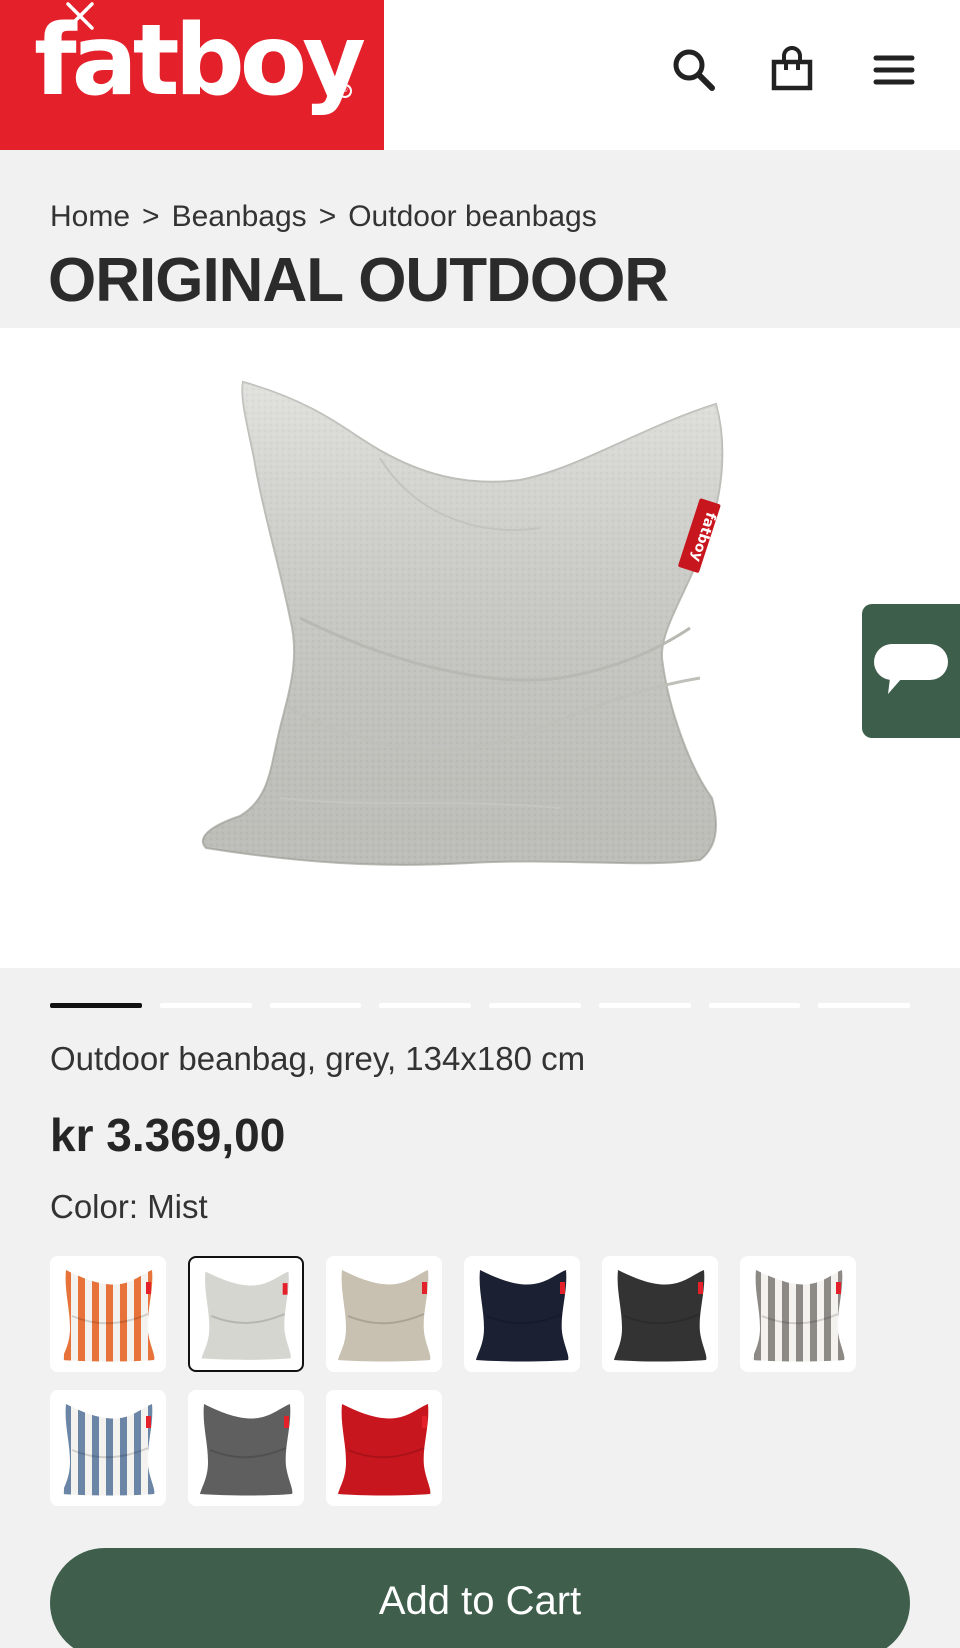  I want to click on gallery-indicators, so click(480, 1006).